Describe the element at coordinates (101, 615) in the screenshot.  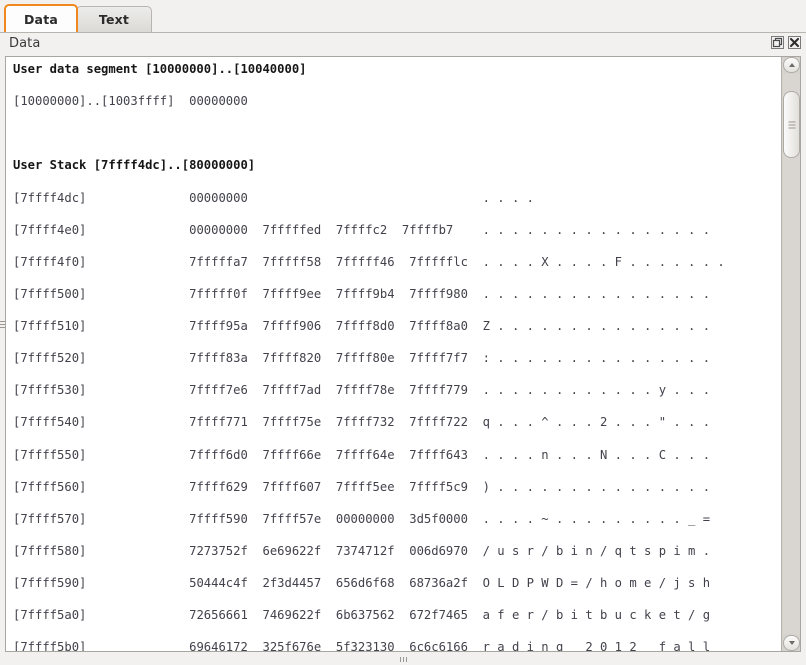
I see `memory-address: [7ffff5a0]` at that location.